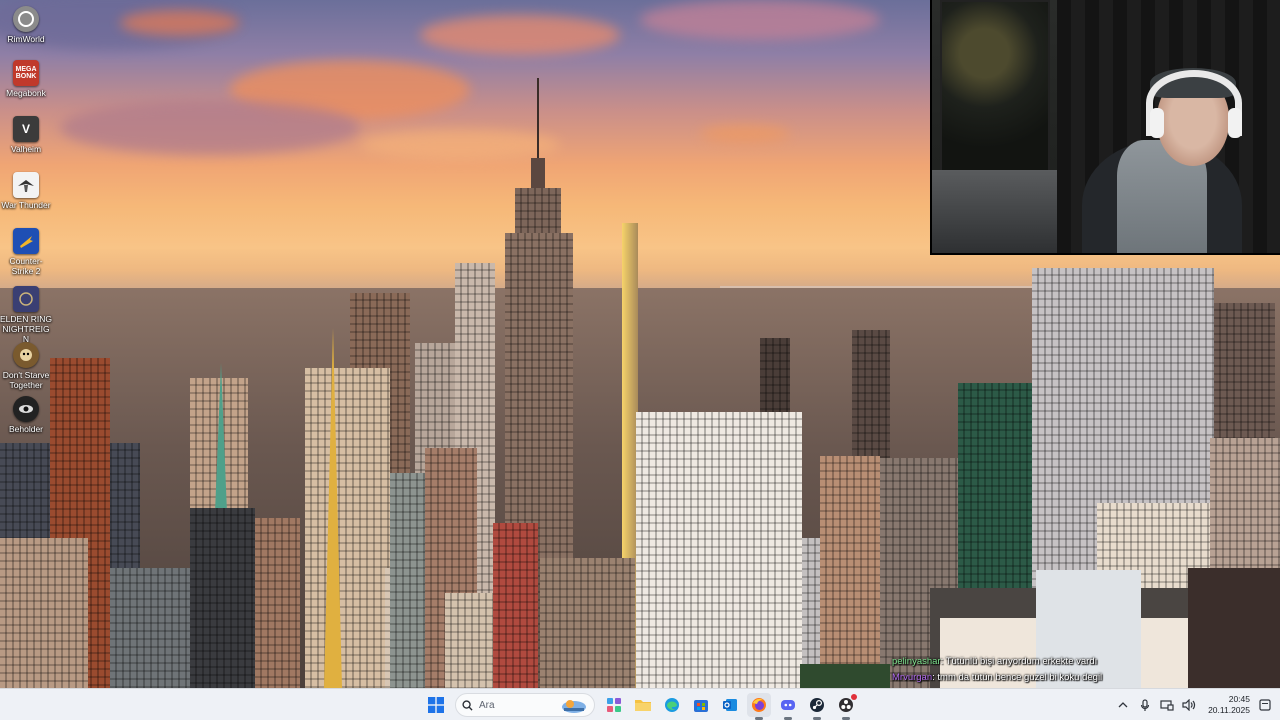 Image resolution: width=1280 pixels, height=720 pixels. What do you see at coordinates (26, 355) in the screenshot?
I see `dont-starve-together-icon` at bounding box center [26, 355].